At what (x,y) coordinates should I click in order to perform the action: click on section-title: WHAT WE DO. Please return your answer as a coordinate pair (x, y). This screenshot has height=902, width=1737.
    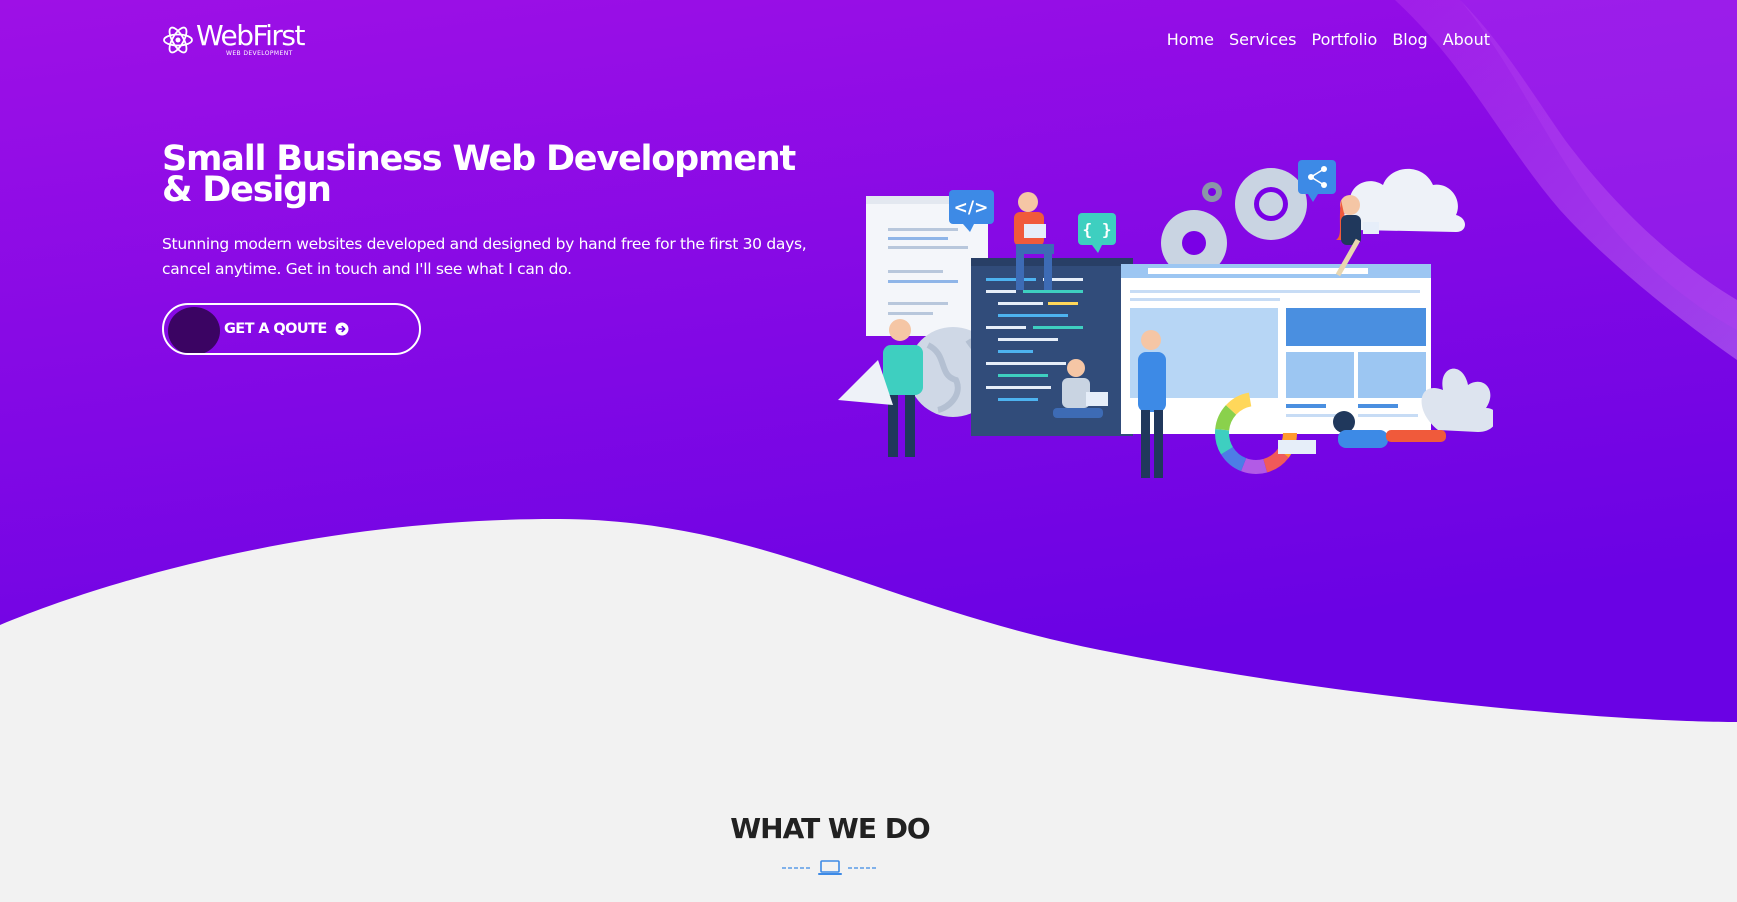
    Looking at the image, I should click on (830, 828).